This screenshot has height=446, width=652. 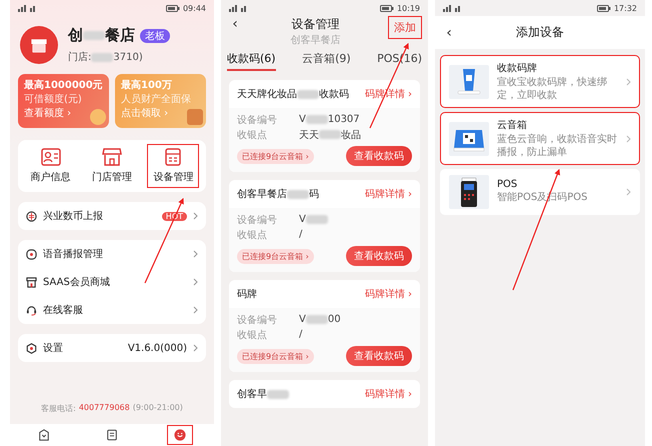 I want to click on option-name: 云音箱, so click(x=512, y=125).